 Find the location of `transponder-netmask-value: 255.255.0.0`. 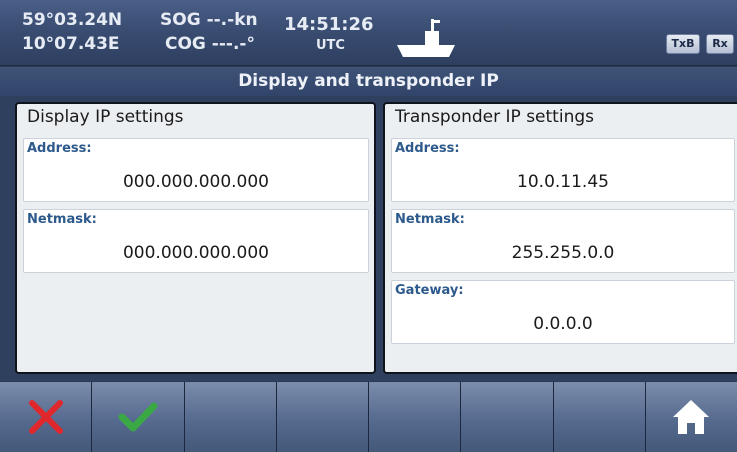

transponder-netmask-value: 255.255.0.0 is located at coordinates (563, 253).